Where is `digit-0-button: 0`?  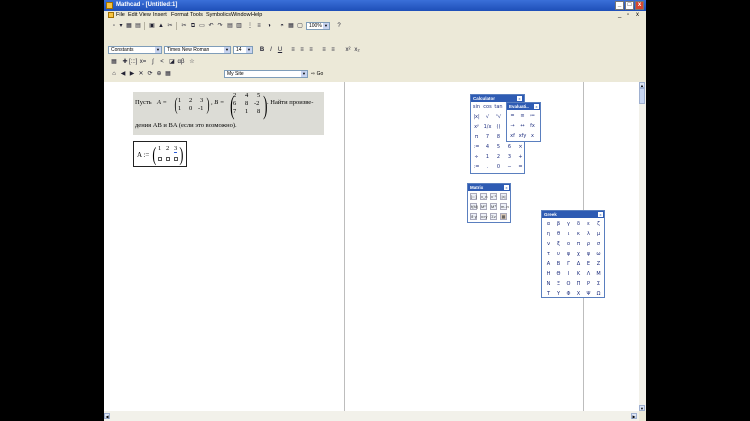
digit-0-button: 0 is located at coordinates (498, 167).